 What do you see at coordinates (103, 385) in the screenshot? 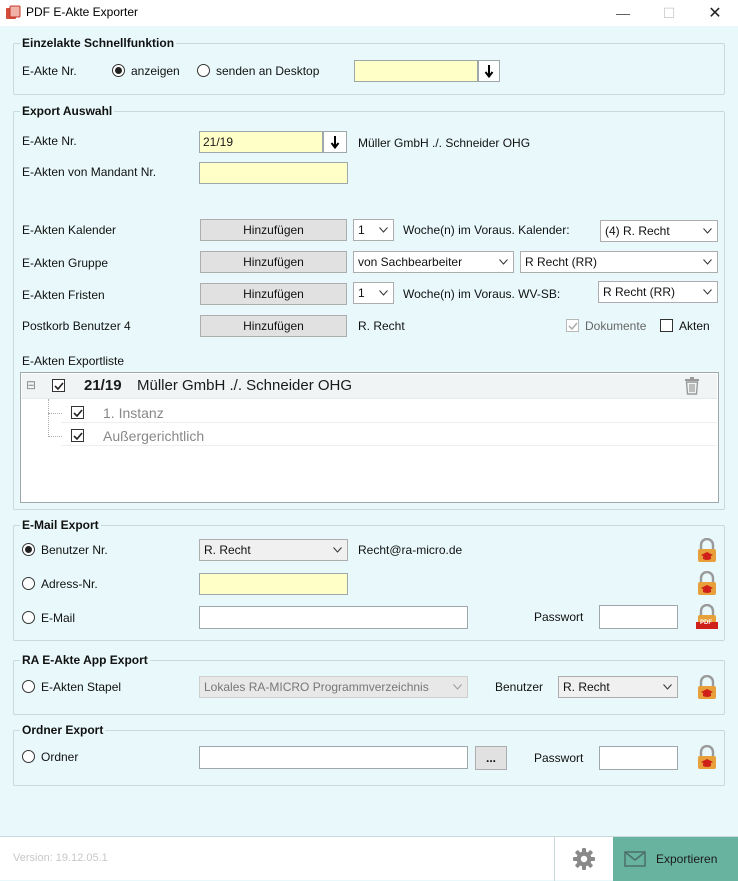
I see `tree-root-nr: 21/19` at bounding box center [103, 385].